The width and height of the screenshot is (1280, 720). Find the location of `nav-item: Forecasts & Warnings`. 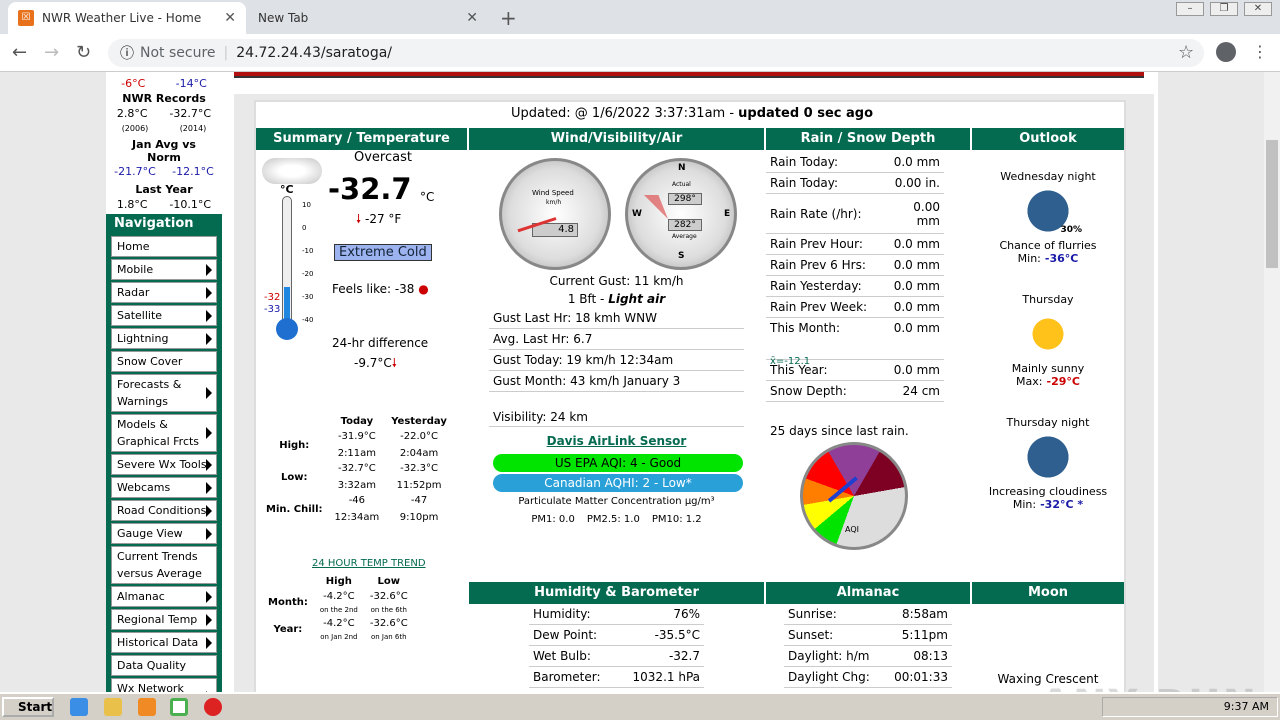

nav-item: Forecasts & Warnings is located at coordinates (164, 393).